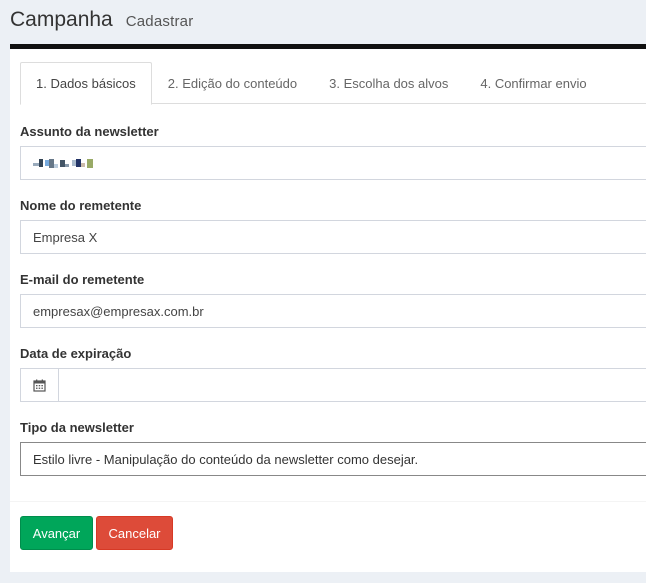  Describe the element at coordinates (333, 311) in the screenshot. I see `sender-email-input: empresax@empresax.com.br` at that location.